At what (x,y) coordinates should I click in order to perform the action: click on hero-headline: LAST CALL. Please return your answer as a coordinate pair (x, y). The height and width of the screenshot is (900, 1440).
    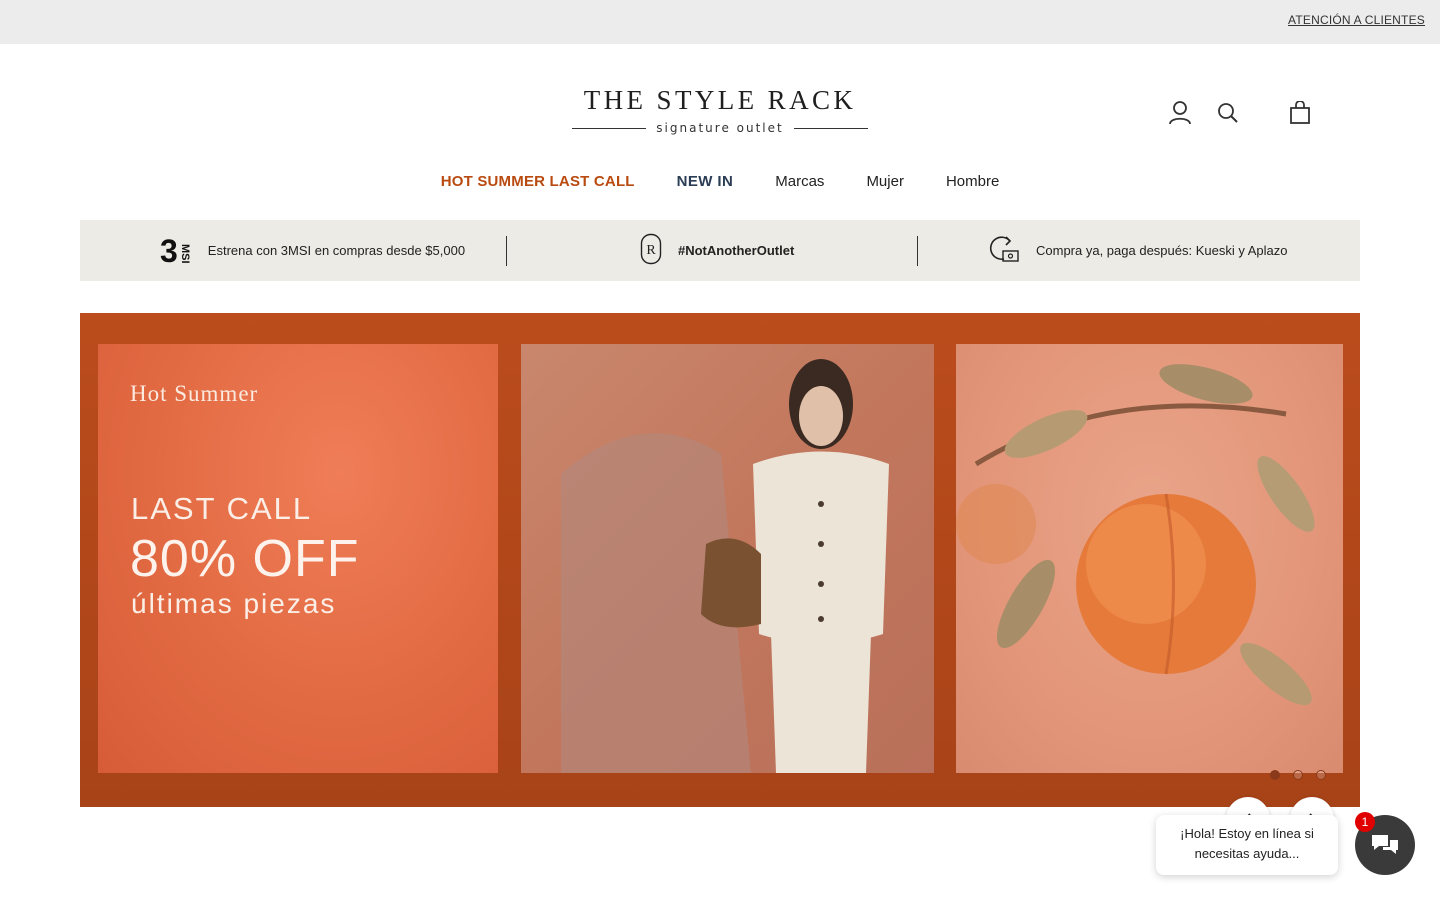
    Looking at the image, I should click on (222, 508).